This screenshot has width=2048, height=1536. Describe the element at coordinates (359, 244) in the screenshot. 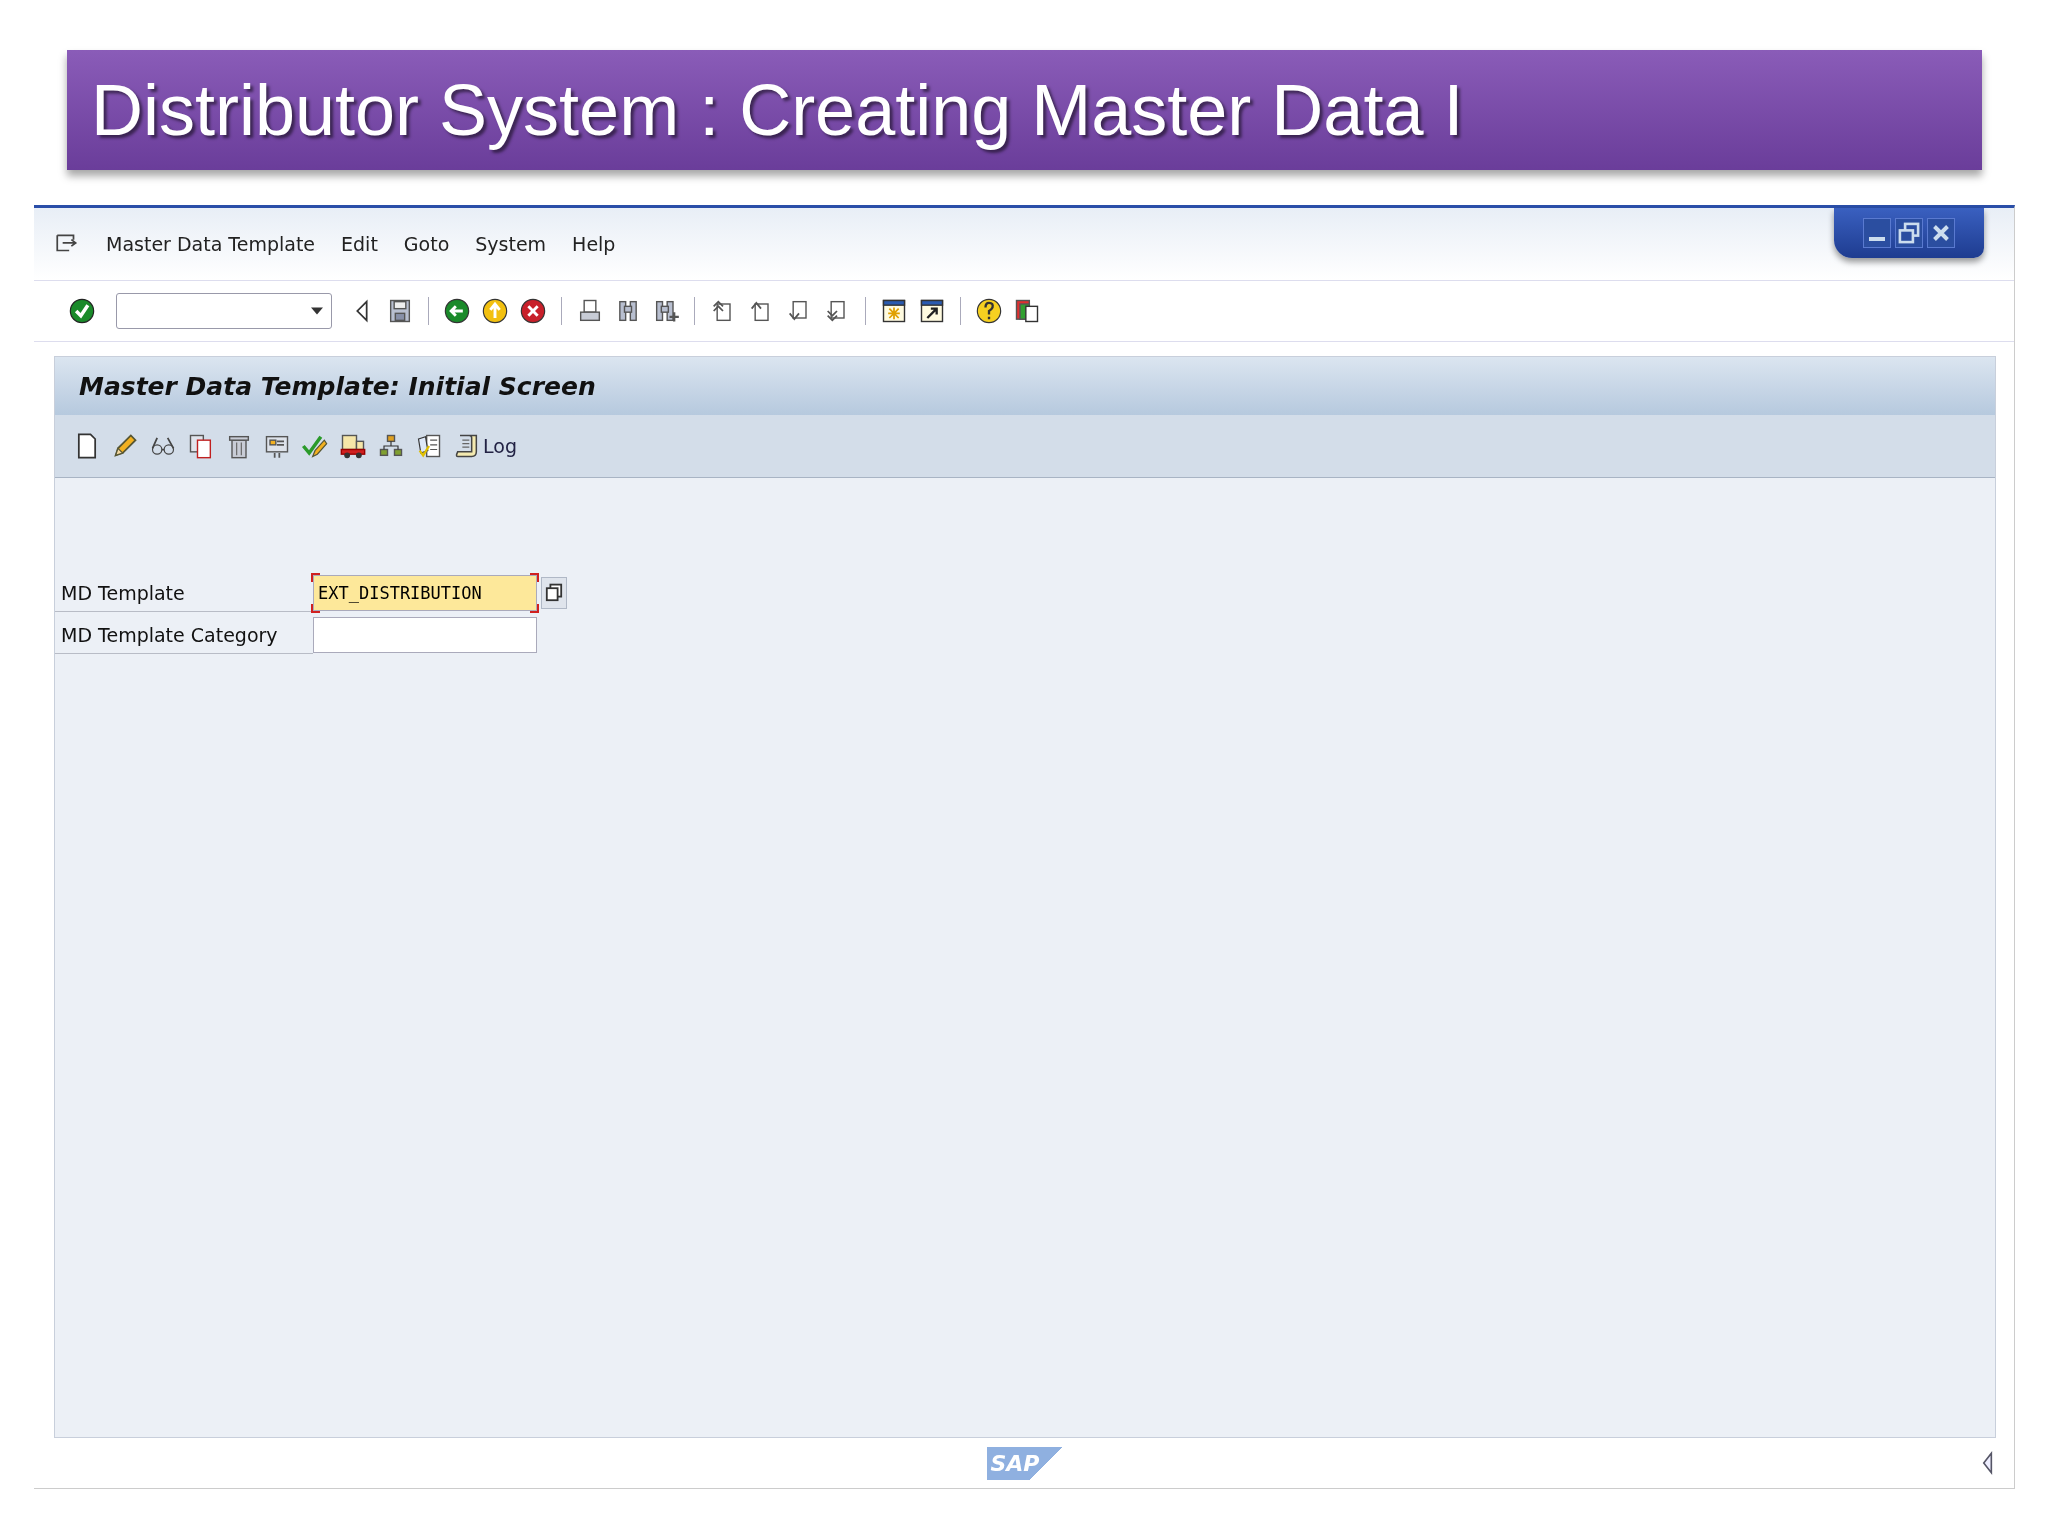

I see `menu-item: Edit` at that location.